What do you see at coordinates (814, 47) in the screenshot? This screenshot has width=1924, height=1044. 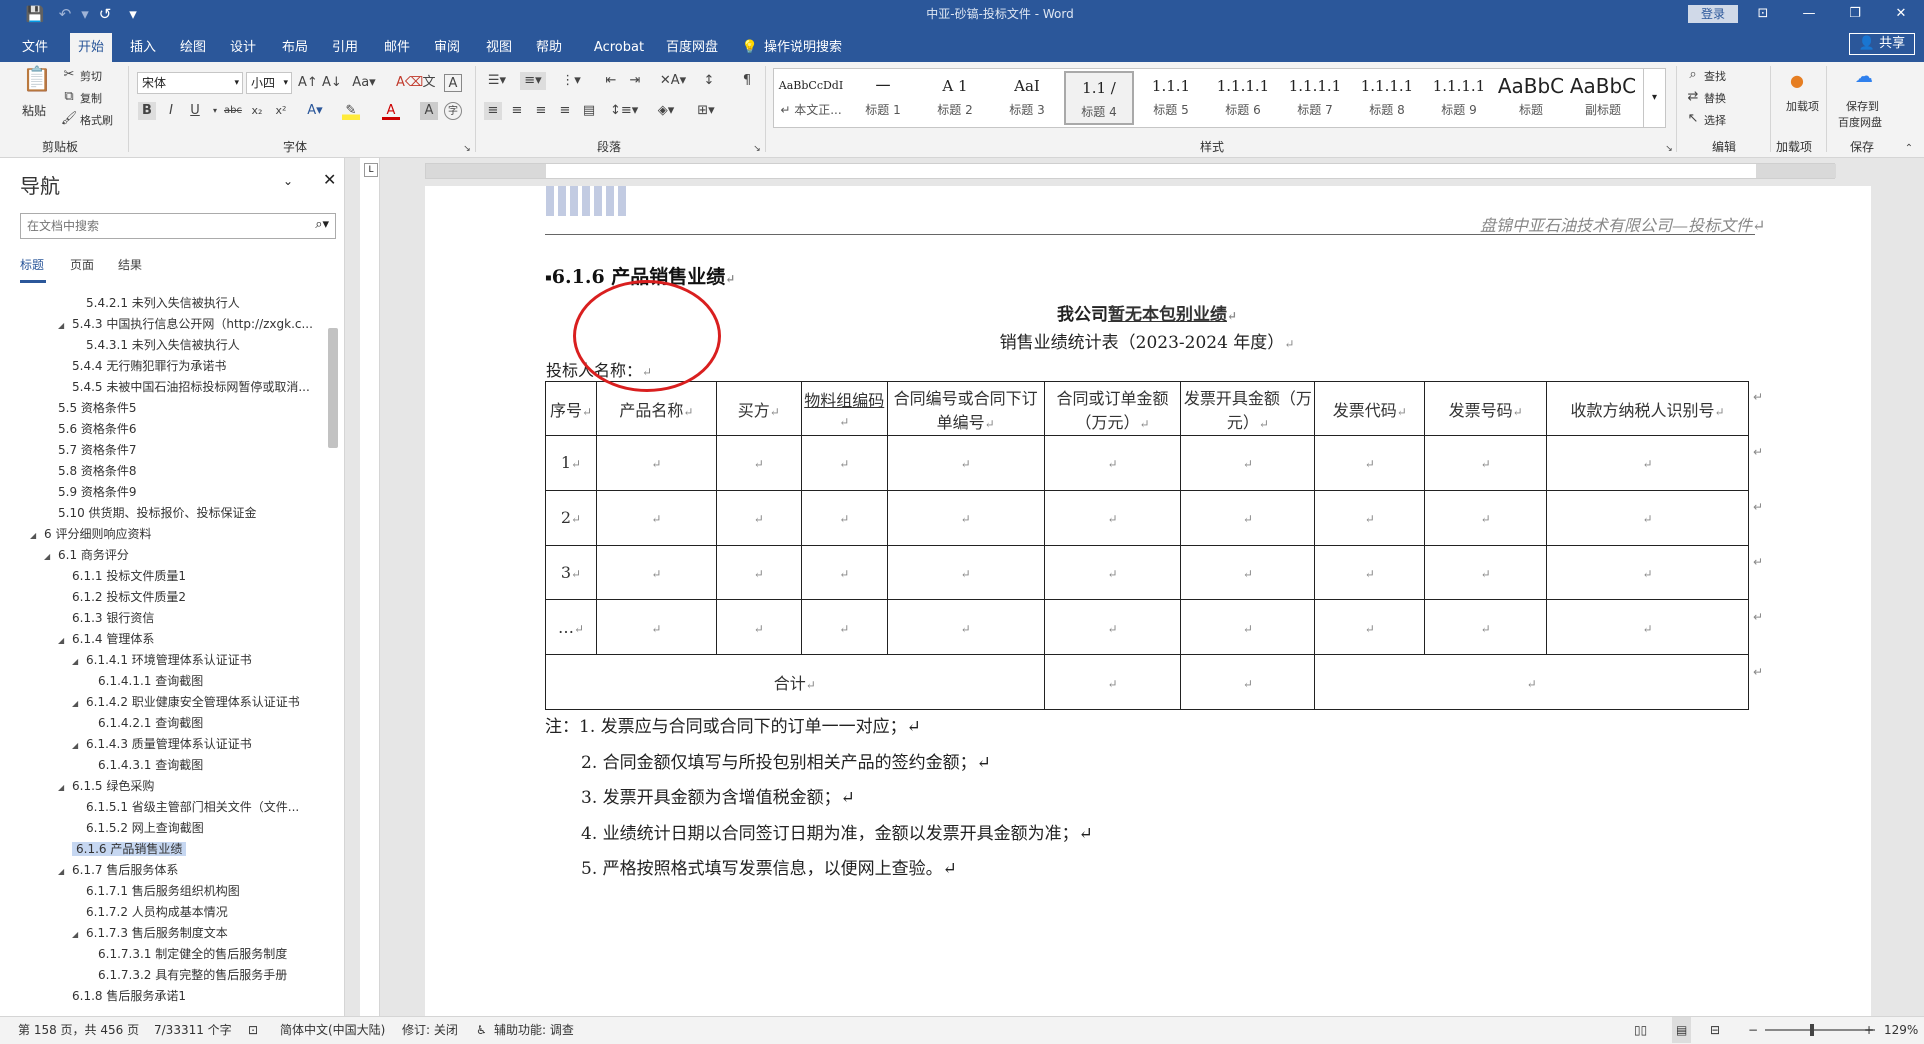 I see `tell-me-search: 操作说明搜索` at bounding box center [814, 47].